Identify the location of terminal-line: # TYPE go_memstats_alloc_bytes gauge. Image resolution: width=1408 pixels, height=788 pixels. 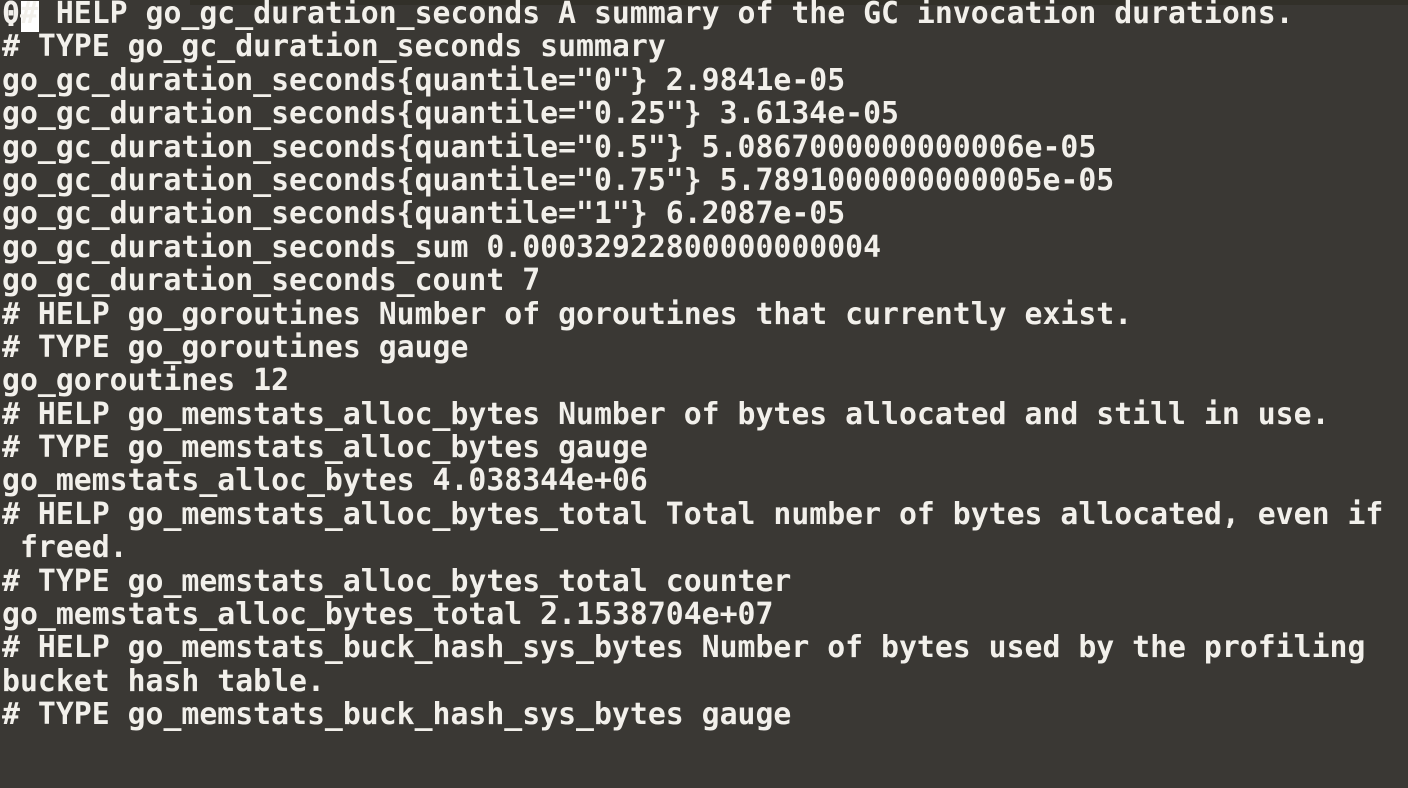
(325, 448).